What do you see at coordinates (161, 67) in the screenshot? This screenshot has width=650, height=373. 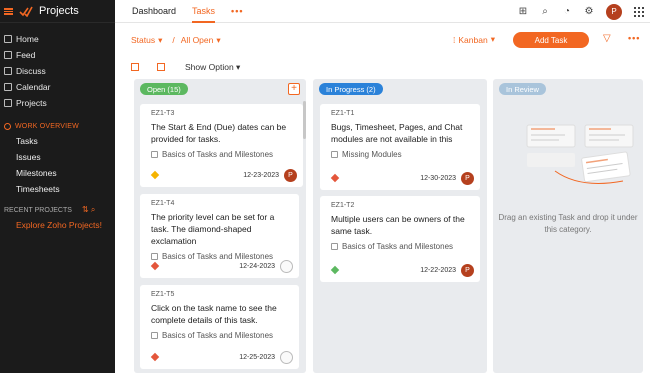 I see `collapse-columns-icon` at bounding box center [161, 67].